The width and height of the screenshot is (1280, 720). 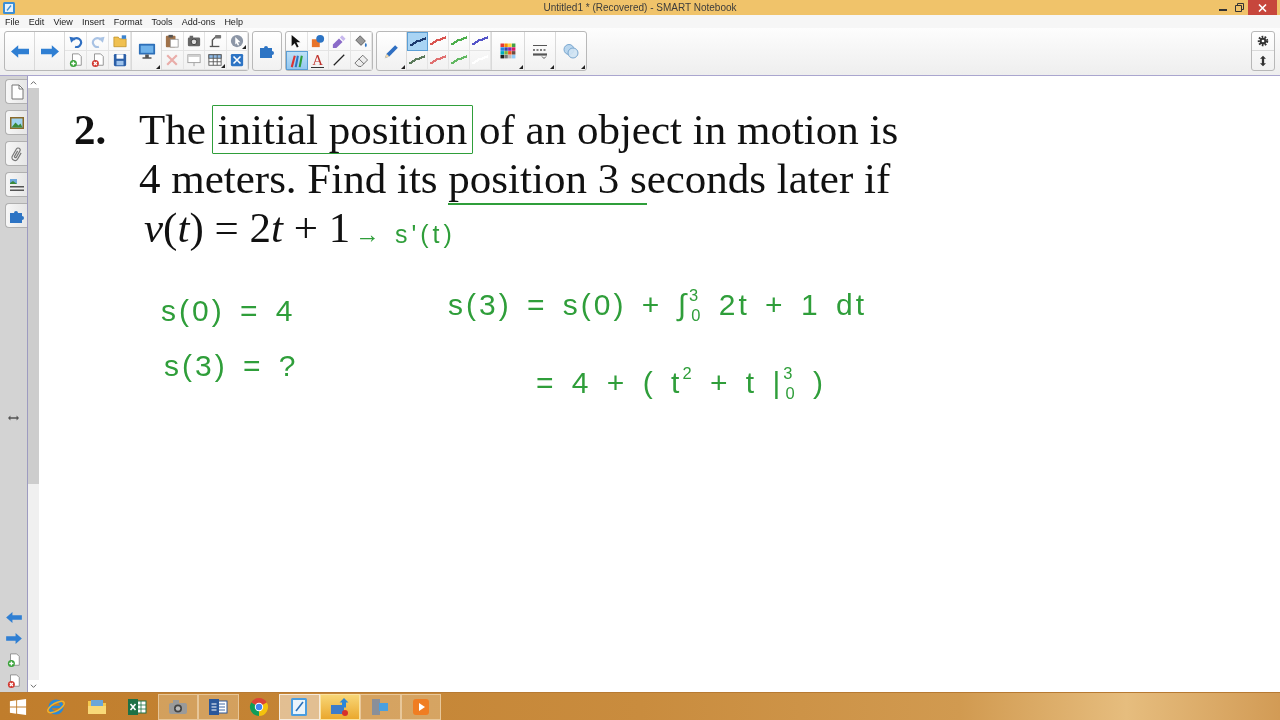 I want to click on scroll-down-icon, so click(x=33, y=686).